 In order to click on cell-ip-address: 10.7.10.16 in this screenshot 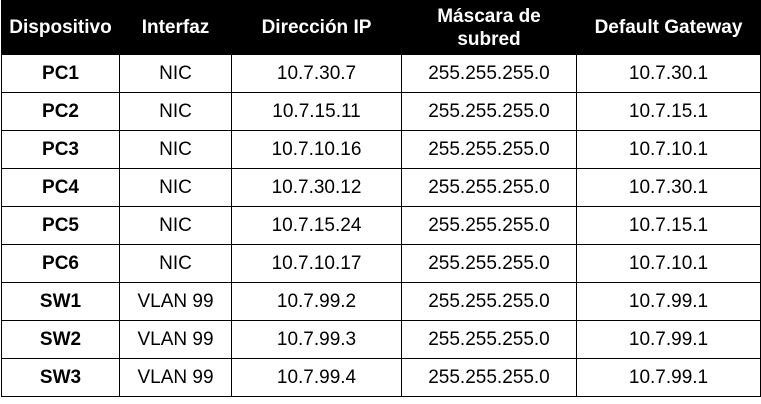, I will do `click(316, 149)`.